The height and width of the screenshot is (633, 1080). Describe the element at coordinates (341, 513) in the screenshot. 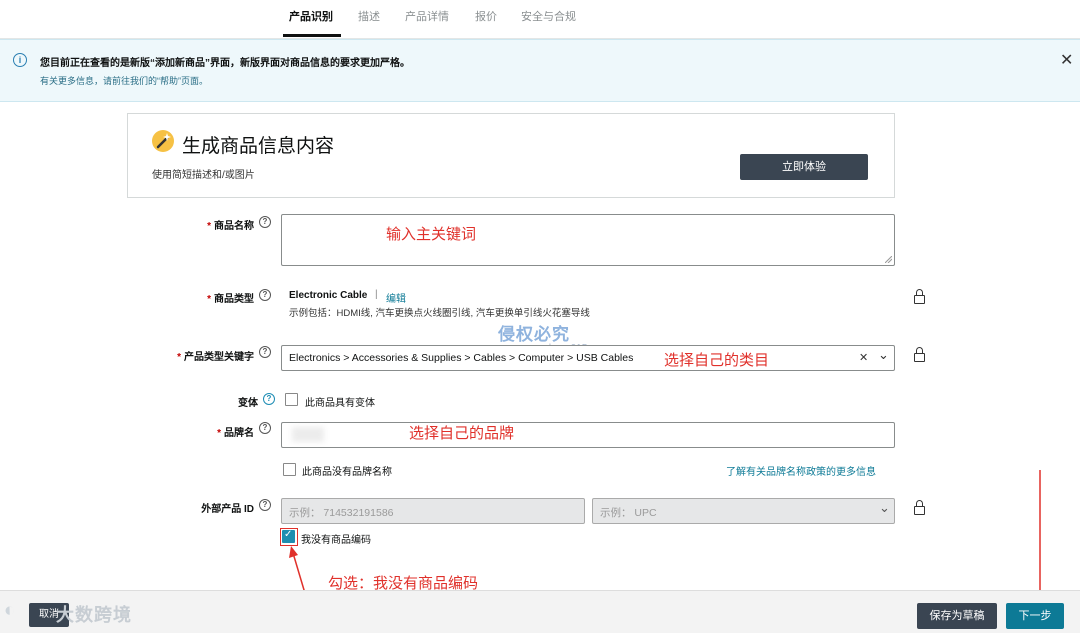

I see `external-id-placeholder: 示例： 714532191586` at that location.